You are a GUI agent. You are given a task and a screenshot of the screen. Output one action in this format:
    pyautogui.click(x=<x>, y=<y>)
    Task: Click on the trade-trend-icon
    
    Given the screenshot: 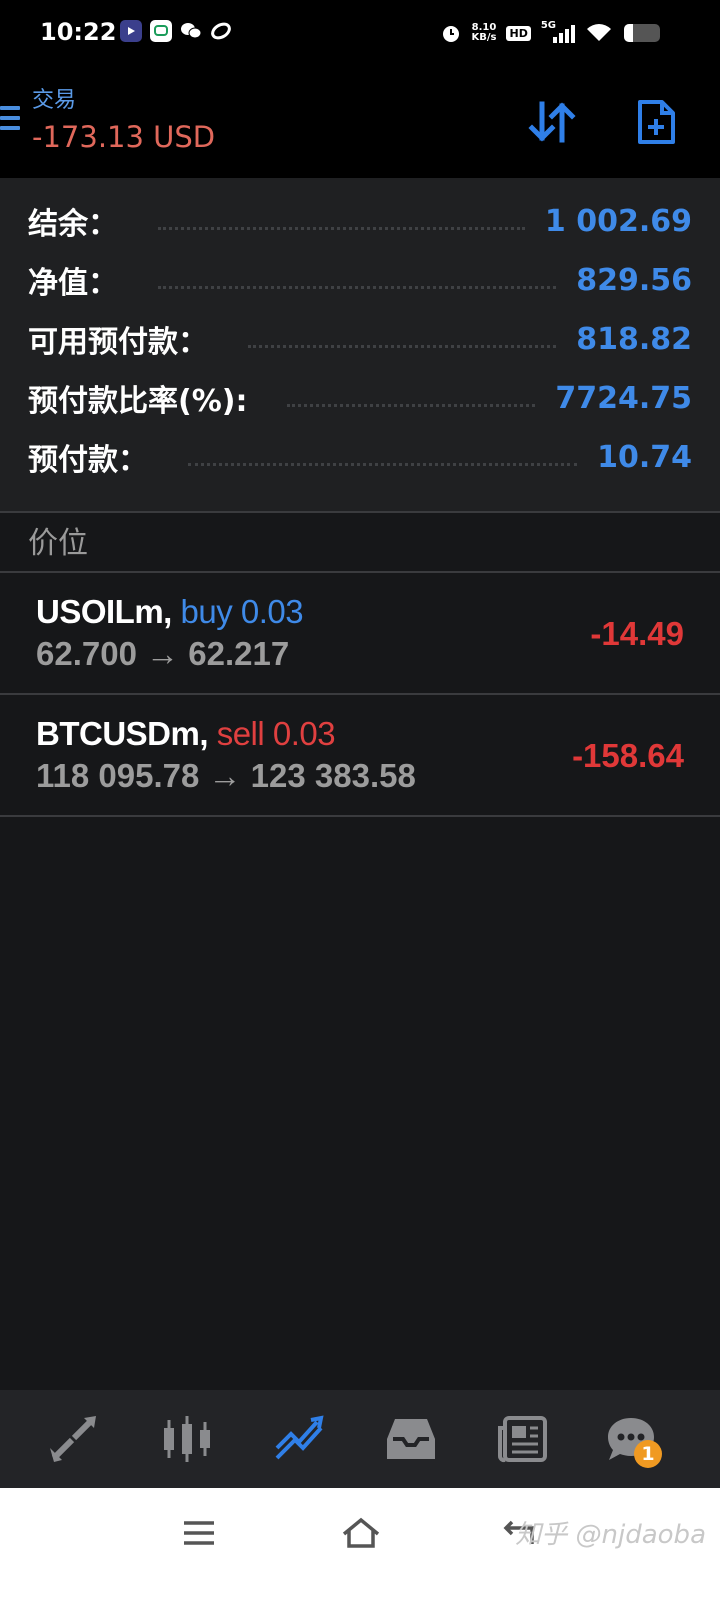 What is the action you would take?
    pyautogui.click(x=299, y=1437)
    